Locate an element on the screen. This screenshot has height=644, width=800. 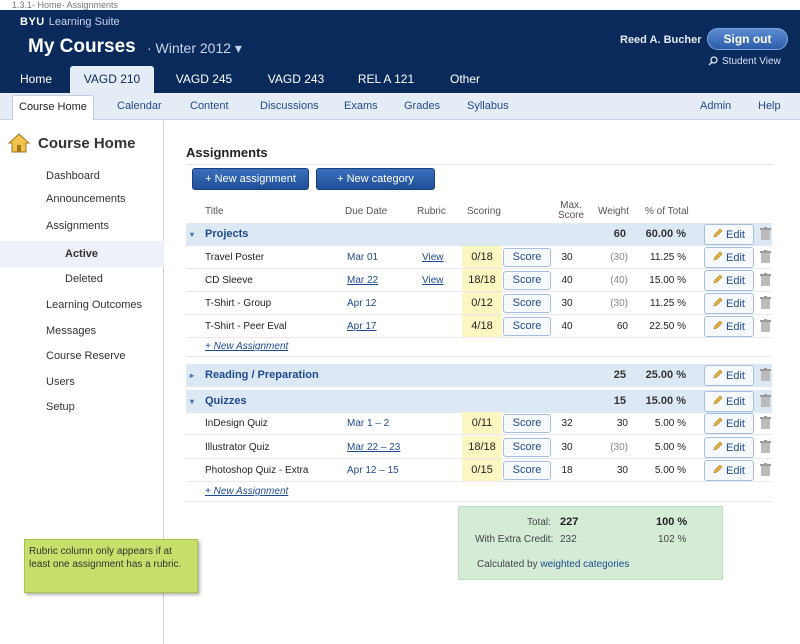
tab-home: Home is located at coordinates (36, 79).